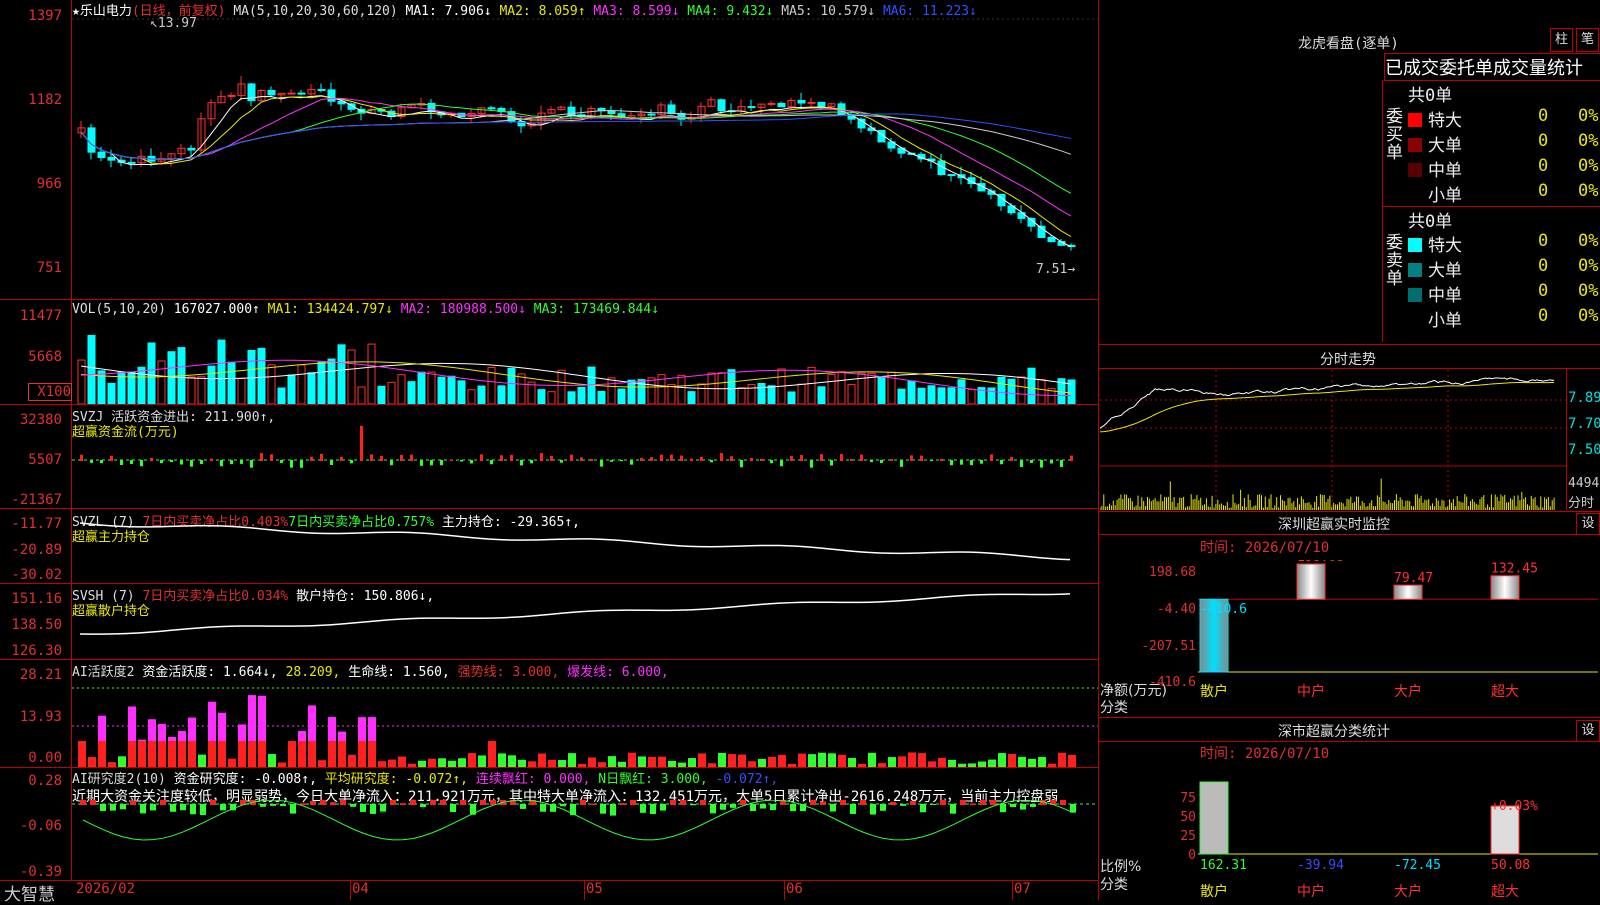  I want to click on intraday-chart, so click(1333, 440).